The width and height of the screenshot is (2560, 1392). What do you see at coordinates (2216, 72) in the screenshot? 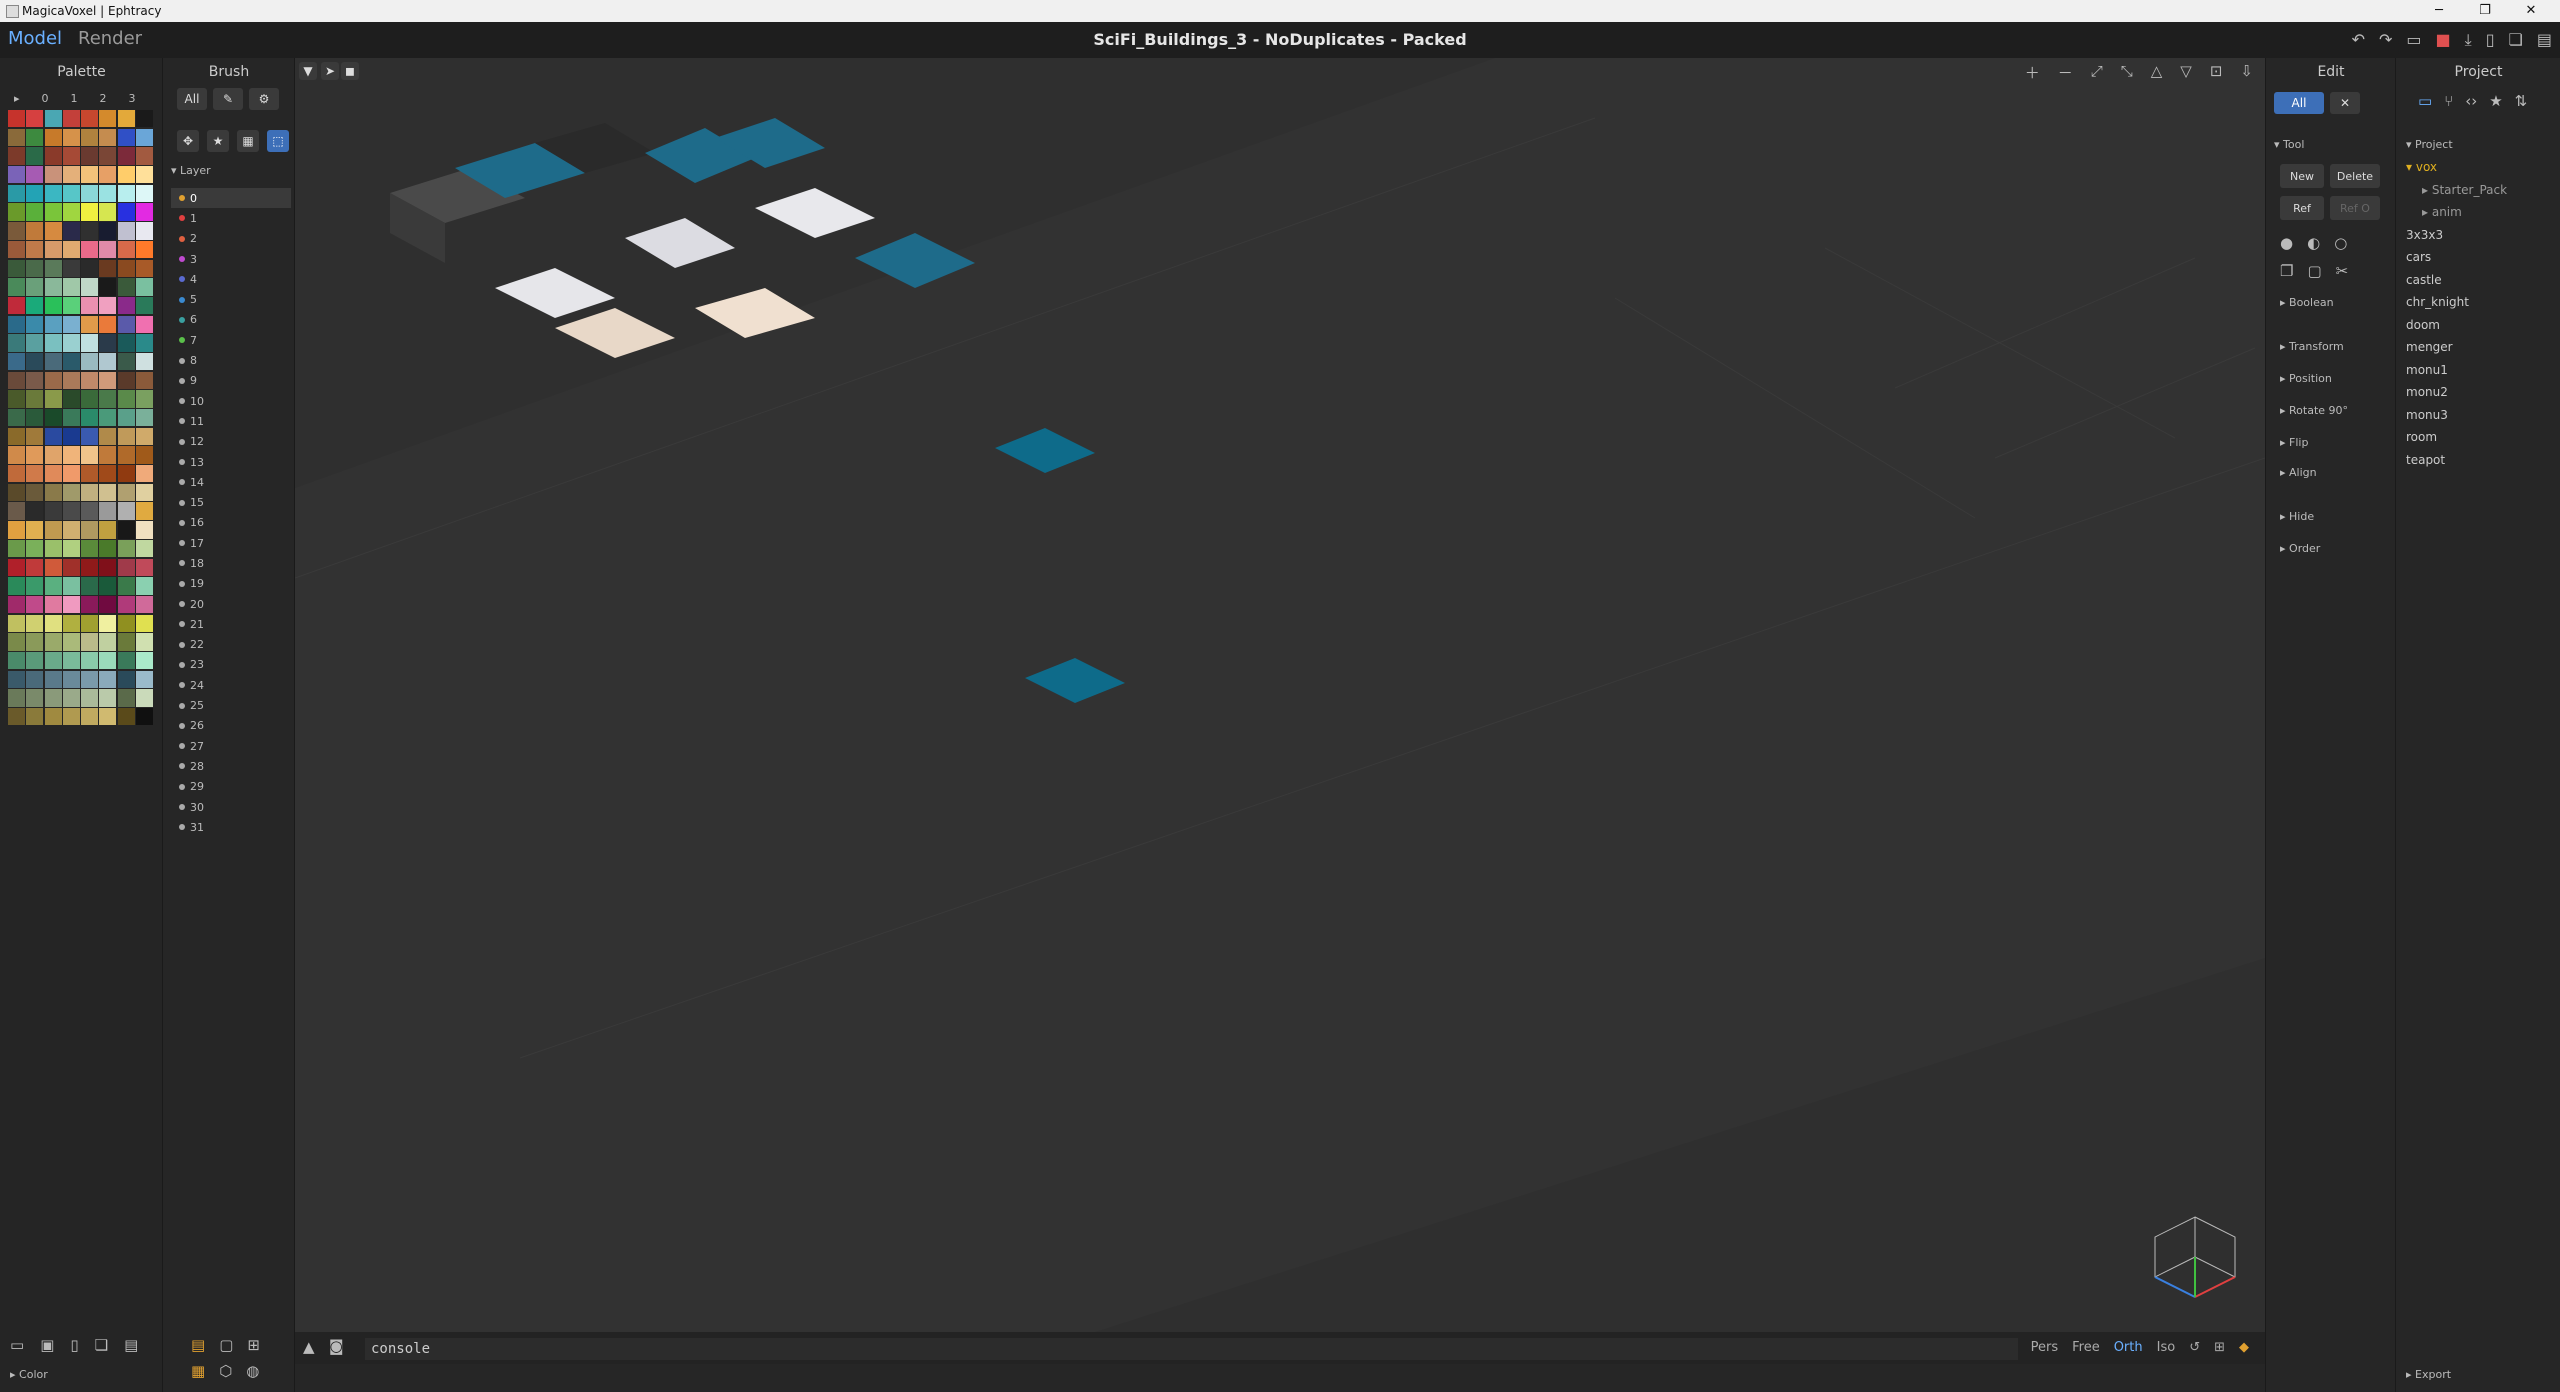
I see `fit-icon: ⊡` at bounding box center [2216, 72].